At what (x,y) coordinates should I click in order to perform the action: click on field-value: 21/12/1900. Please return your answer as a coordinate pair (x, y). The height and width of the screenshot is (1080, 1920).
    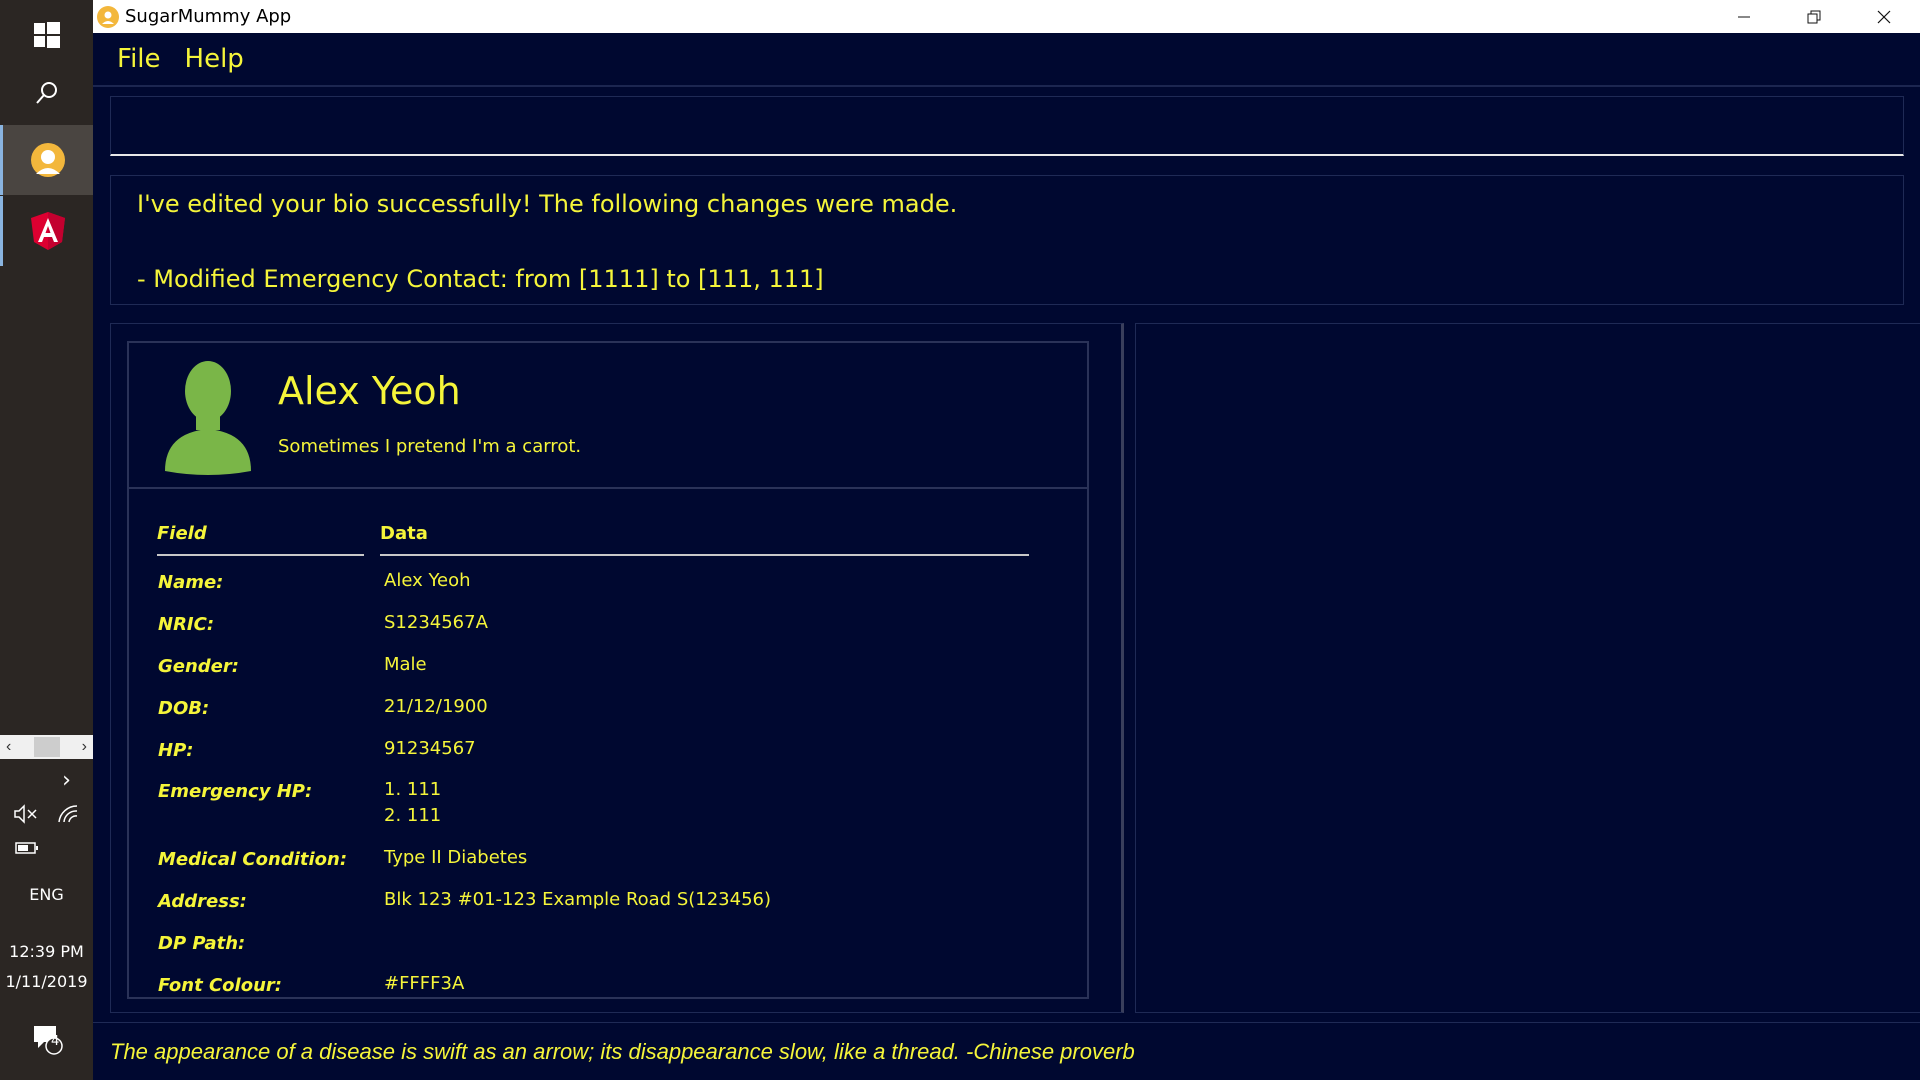
    Looking at the image, I should click on (436, 706).